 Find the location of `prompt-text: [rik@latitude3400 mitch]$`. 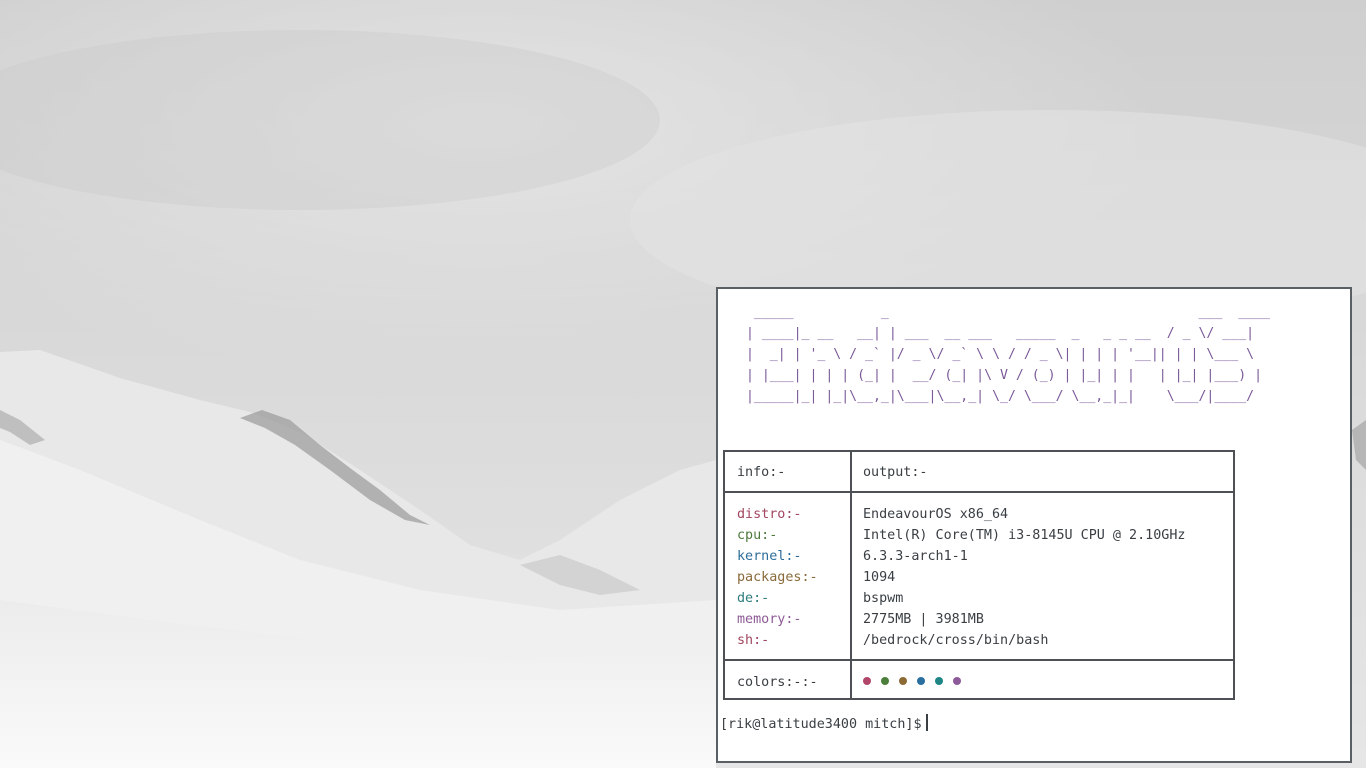

prompt-text: [rik@latitude3400 mitch]$ is located at coordinates (821, 724).